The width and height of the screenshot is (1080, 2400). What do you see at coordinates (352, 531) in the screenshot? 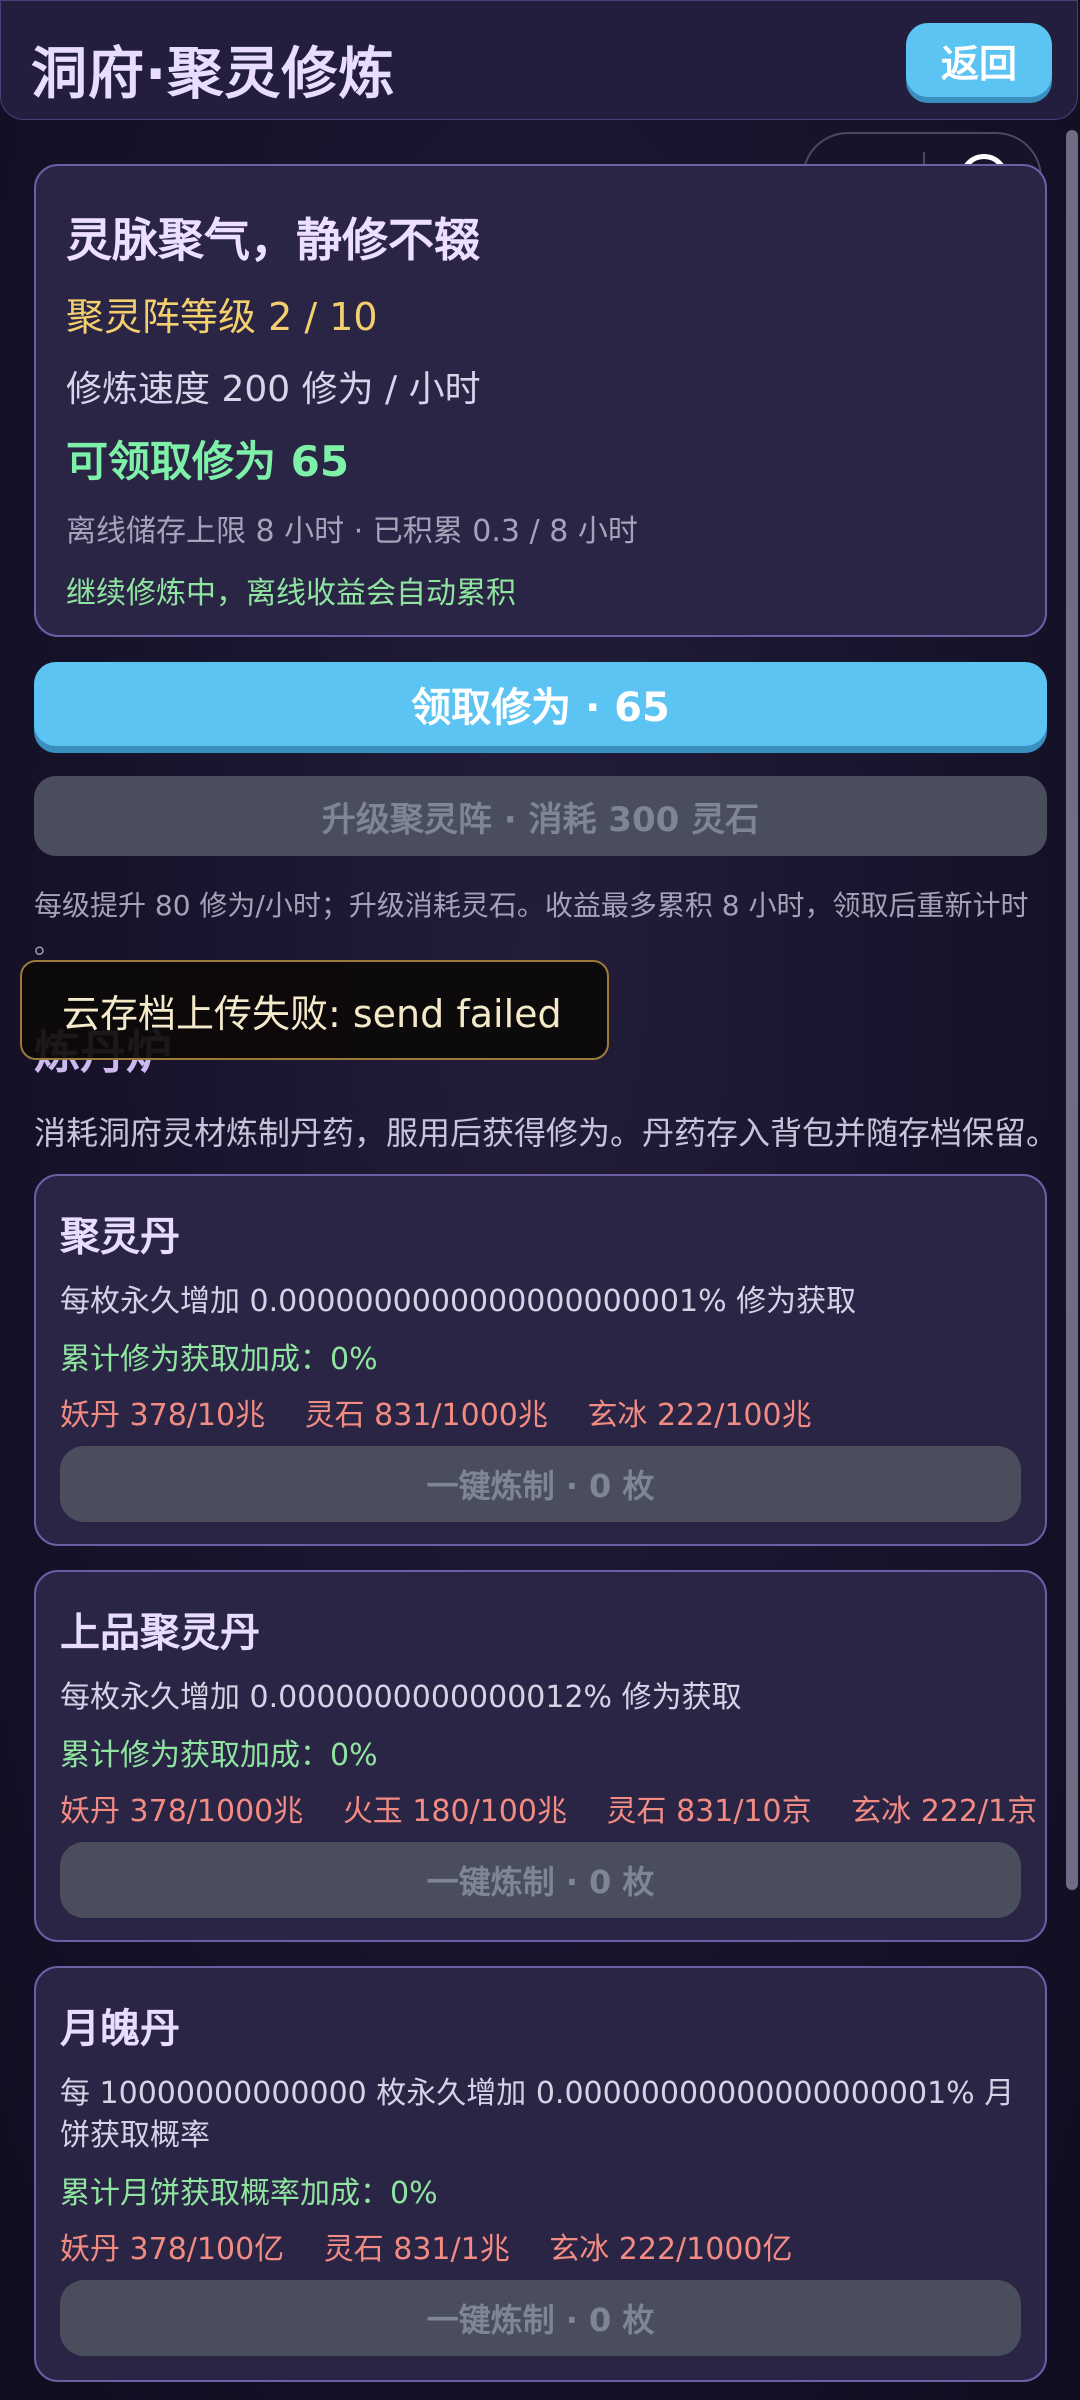
I see `offline-info: 离线储存上限 8 小时 · 已积累 0.3 / 8 小时` at bounding box center [352, 531].